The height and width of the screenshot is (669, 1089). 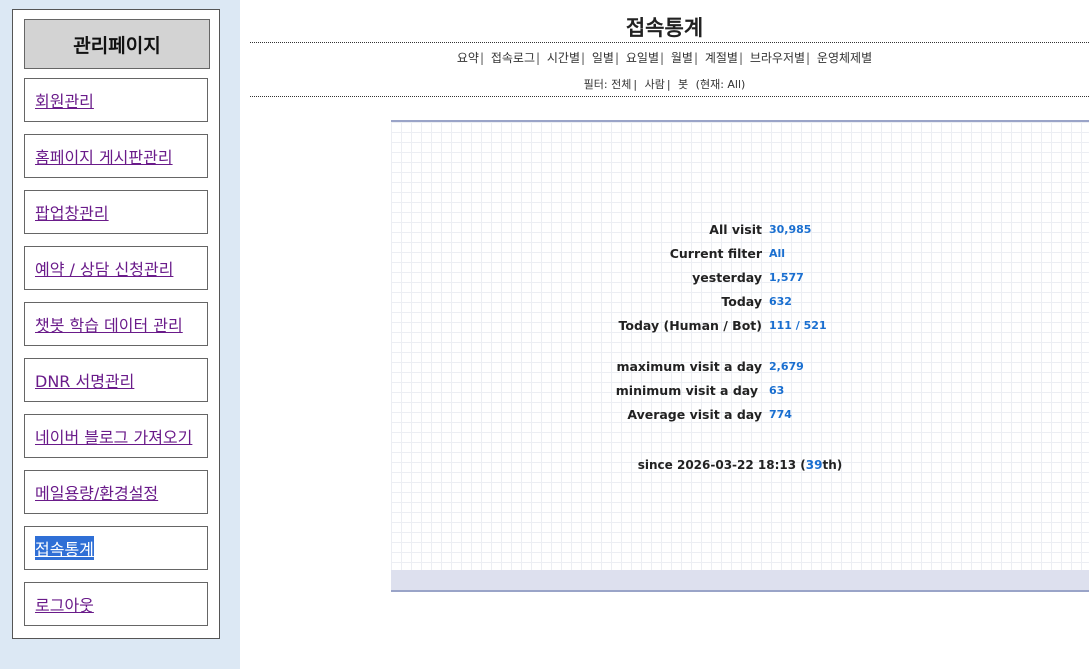 I want to click on filter-all: 전체, so click(x=621, y=84).